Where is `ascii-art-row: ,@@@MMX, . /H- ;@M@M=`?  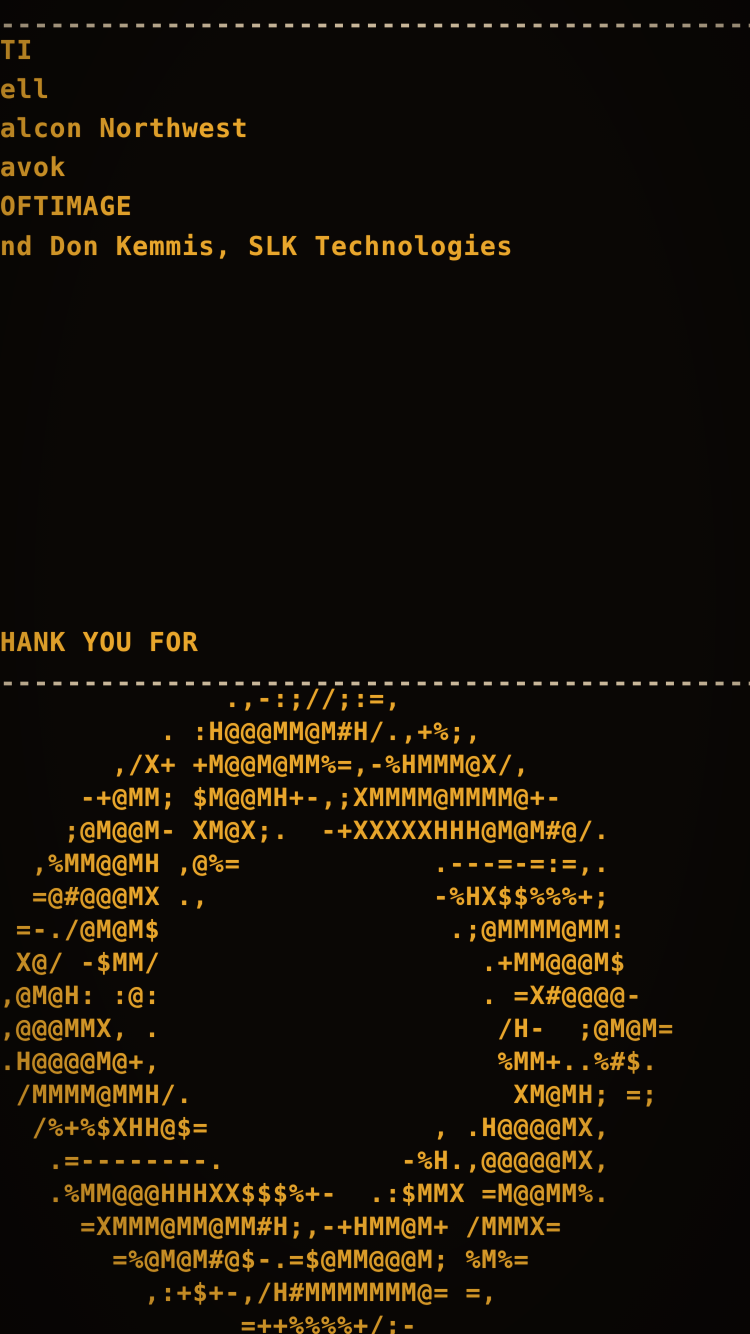
ascii-art-row: ,@@@MMX, . /H- ;@M@M= is located at coordinates (337, 1028).